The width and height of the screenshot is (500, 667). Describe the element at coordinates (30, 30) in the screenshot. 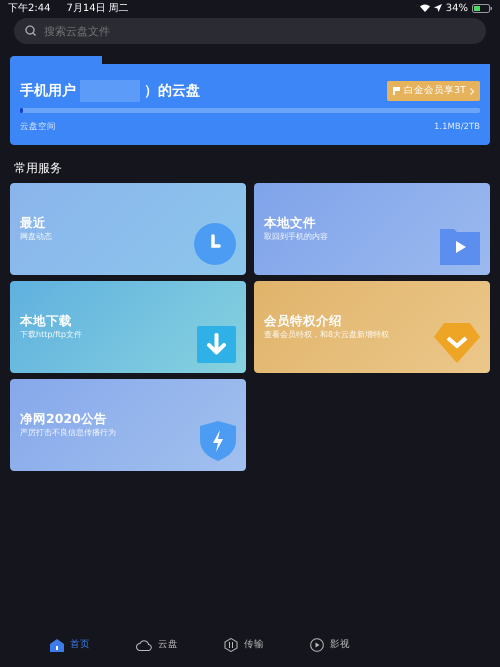

I see `search-icon` at that location.